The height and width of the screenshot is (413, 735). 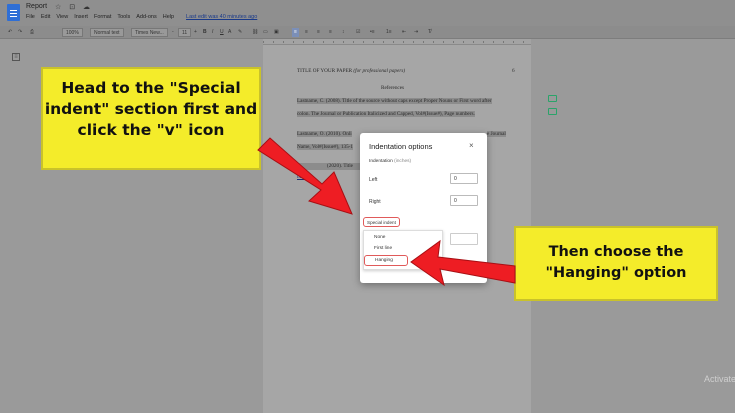 I want to click on increase-indent-icon: ⇥, so click(x=416, y=32).